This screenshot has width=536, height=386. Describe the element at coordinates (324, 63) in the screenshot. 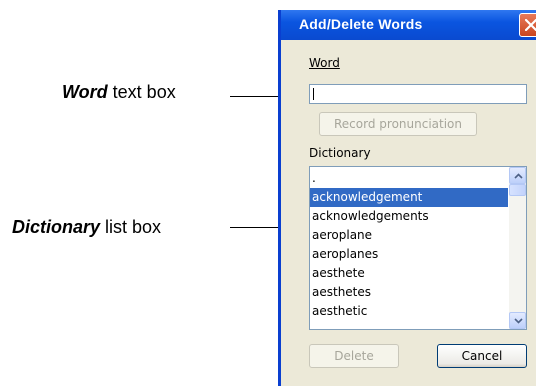

I see `word-label: Word` at that location.